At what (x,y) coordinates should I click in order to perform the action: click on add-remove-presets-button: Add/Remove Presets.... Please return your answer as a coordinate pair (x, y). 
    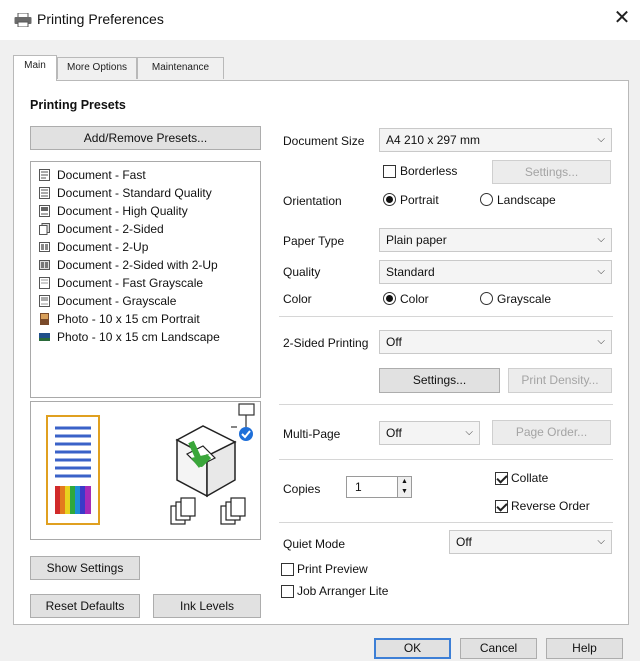
    Looking at the image, I should click on (145, 138).